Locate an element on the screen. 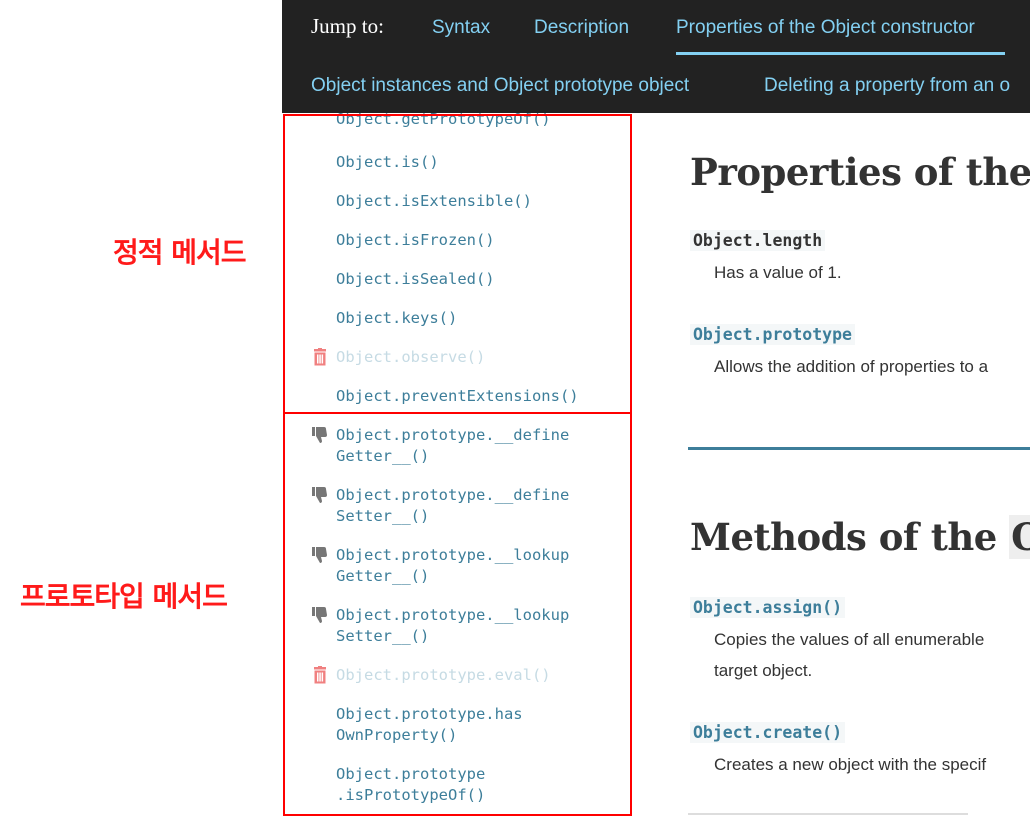 Image resolution: width=1030 pixels, height=816 pixels. section-divider-bottom is located at coordinates (828, 814).